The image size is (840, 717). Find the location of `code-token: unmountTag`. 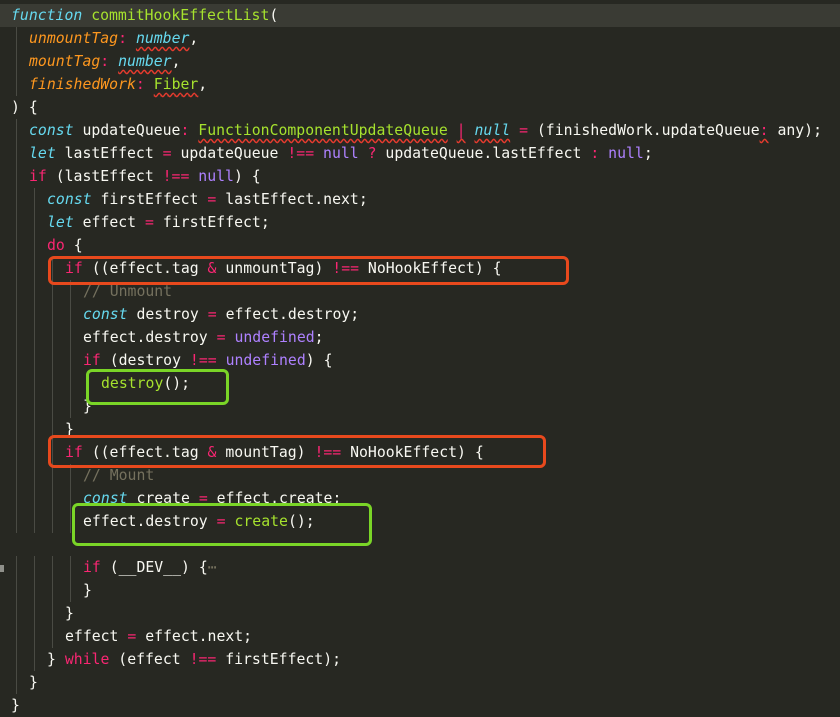

code-token: unmountTag is located at coordinates (74, 38).